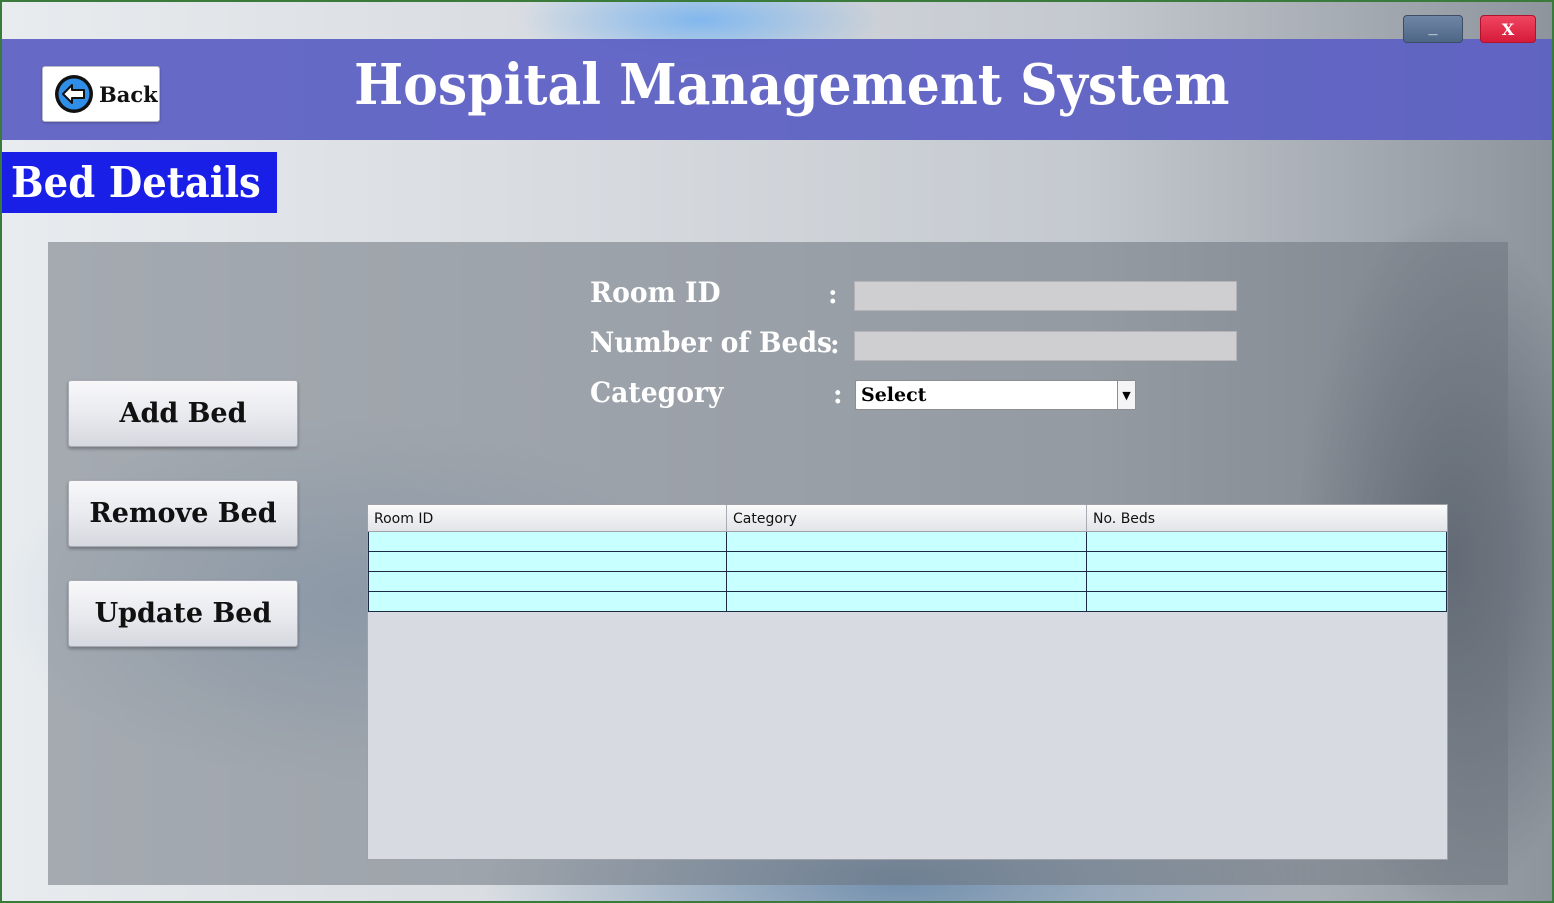  I want to click on table-body, so click(907, 572).